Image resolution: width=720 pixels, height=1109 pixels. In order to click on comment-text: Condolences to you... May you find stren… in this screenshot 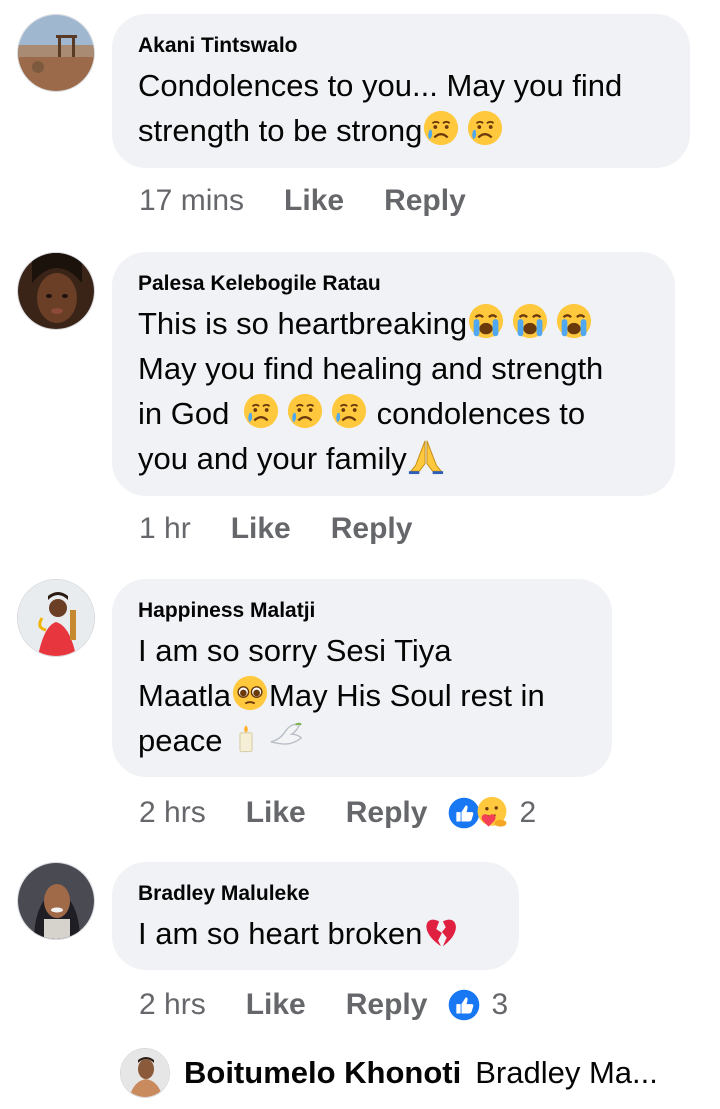, I will do `click(380, 108)`.